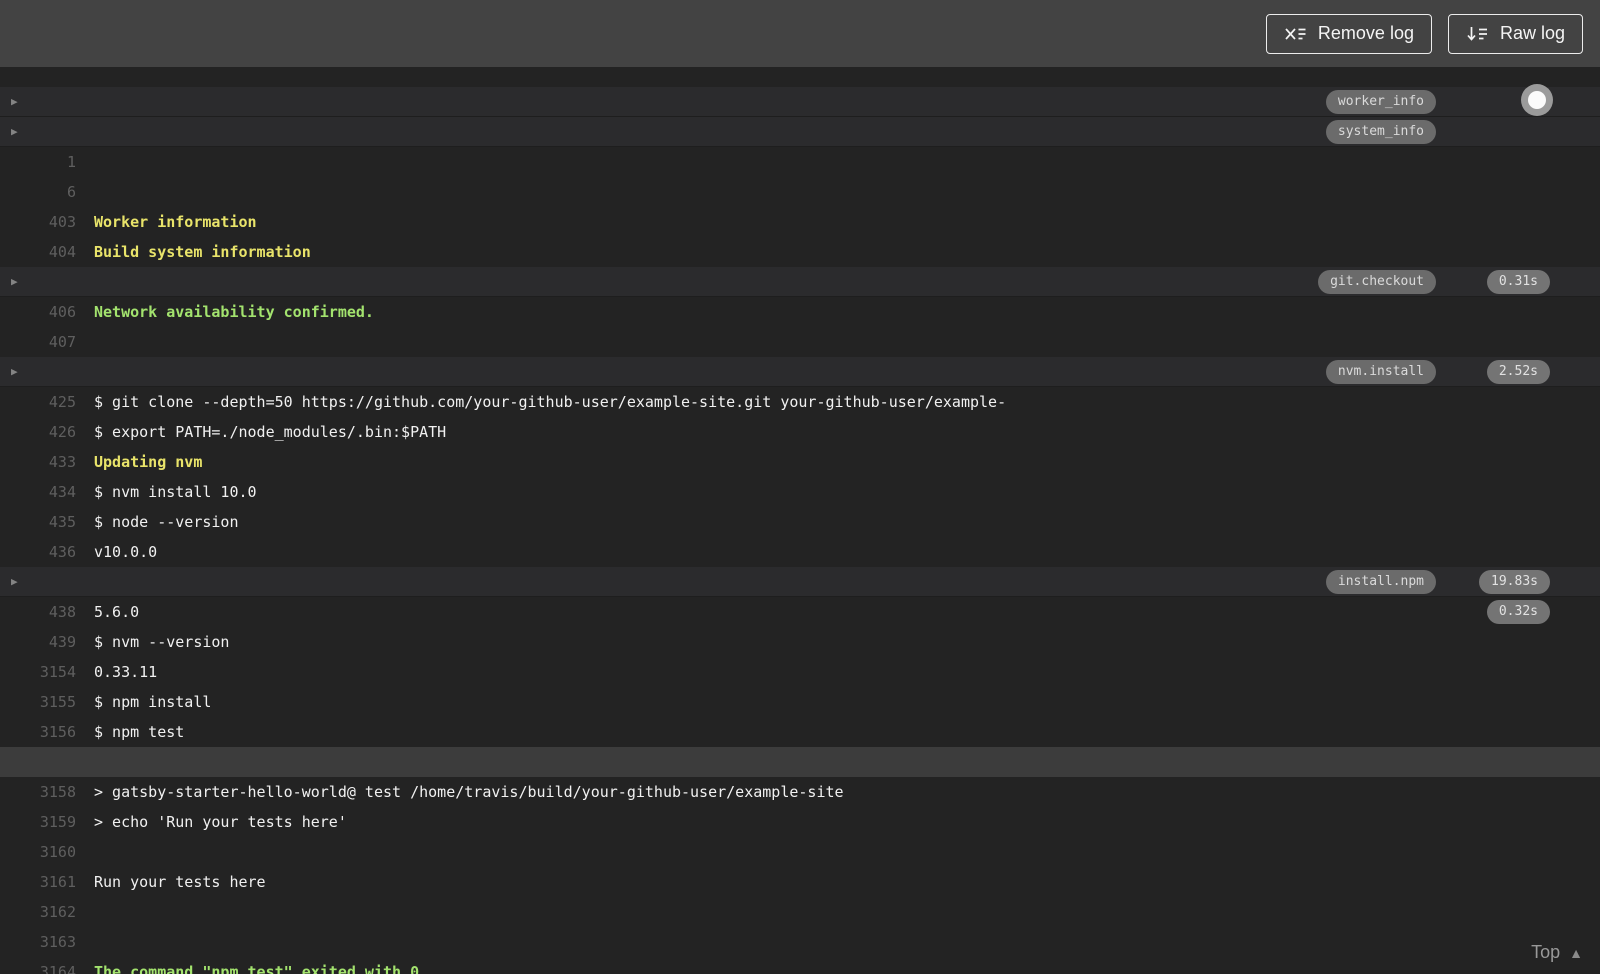 The height and width of the screenshot is (974, 1600). I want to click on log-line: 3154 $ npm test 0.32s, so click(800, 669).